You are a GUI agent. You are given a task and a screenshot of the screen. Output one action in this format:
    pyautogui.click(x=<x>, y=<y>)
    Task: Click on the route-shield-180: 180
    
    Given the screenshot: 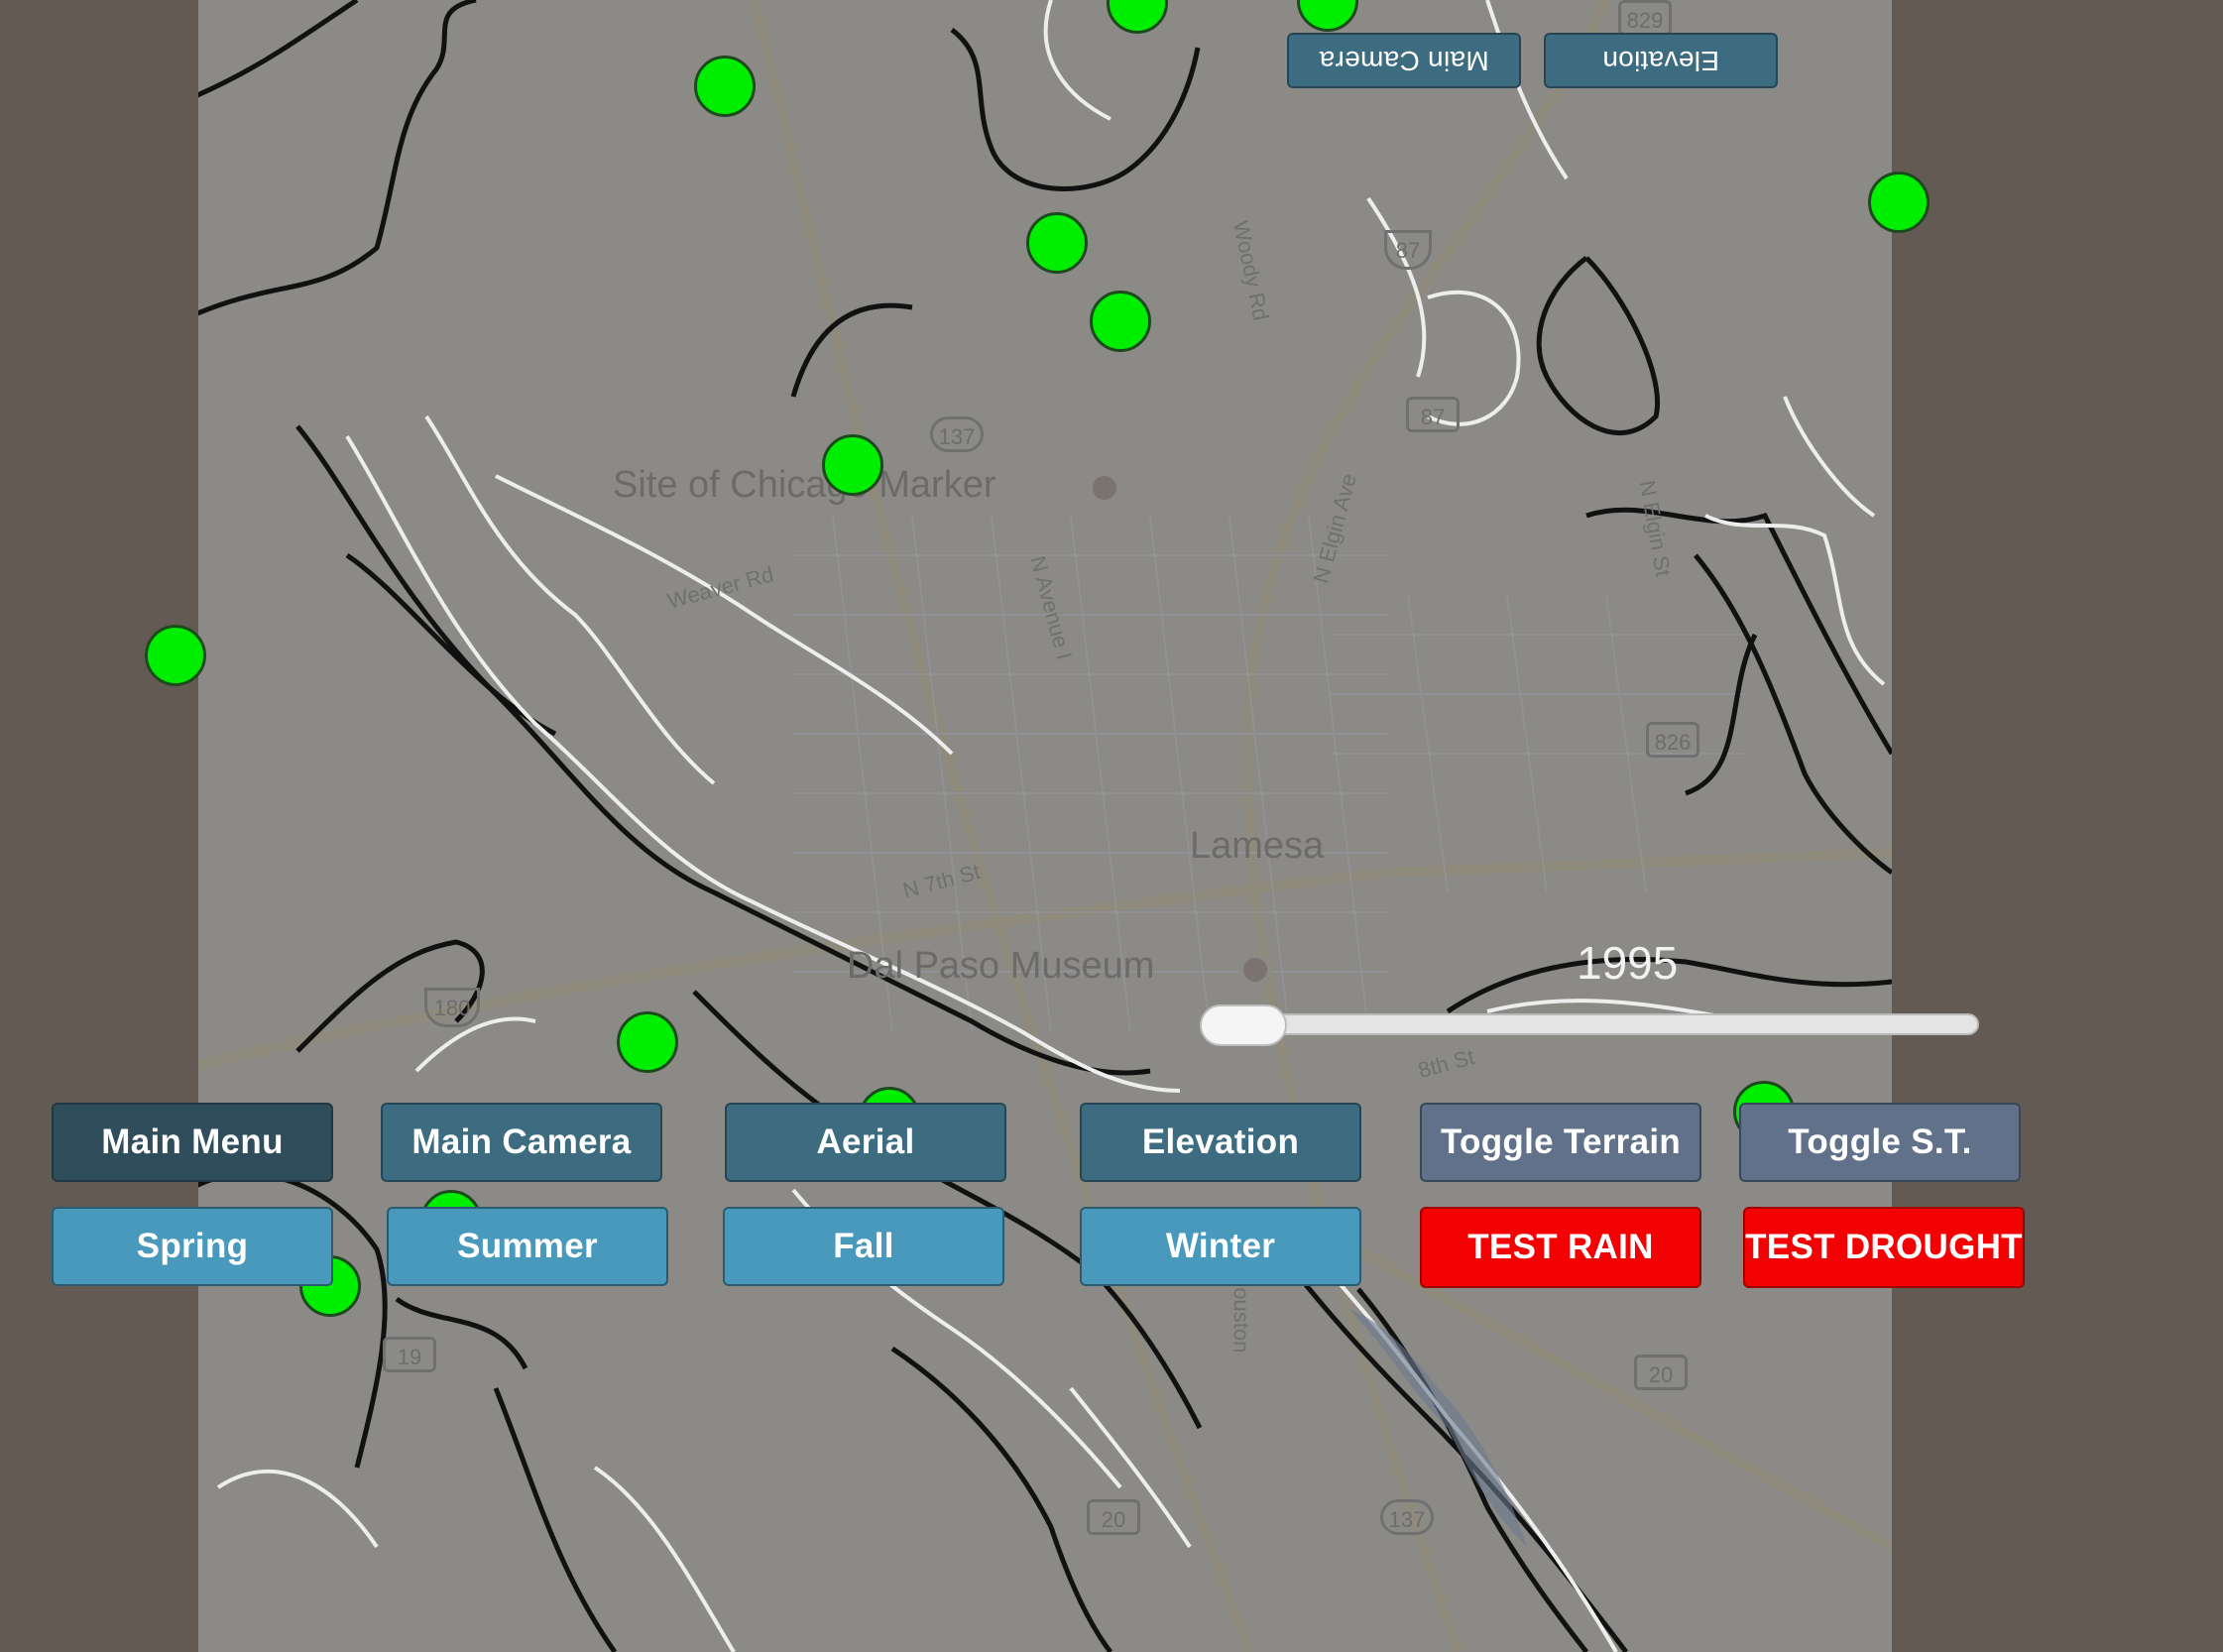 What is the action you would take?
    pyautogui.click(x=452, y=1007)
    